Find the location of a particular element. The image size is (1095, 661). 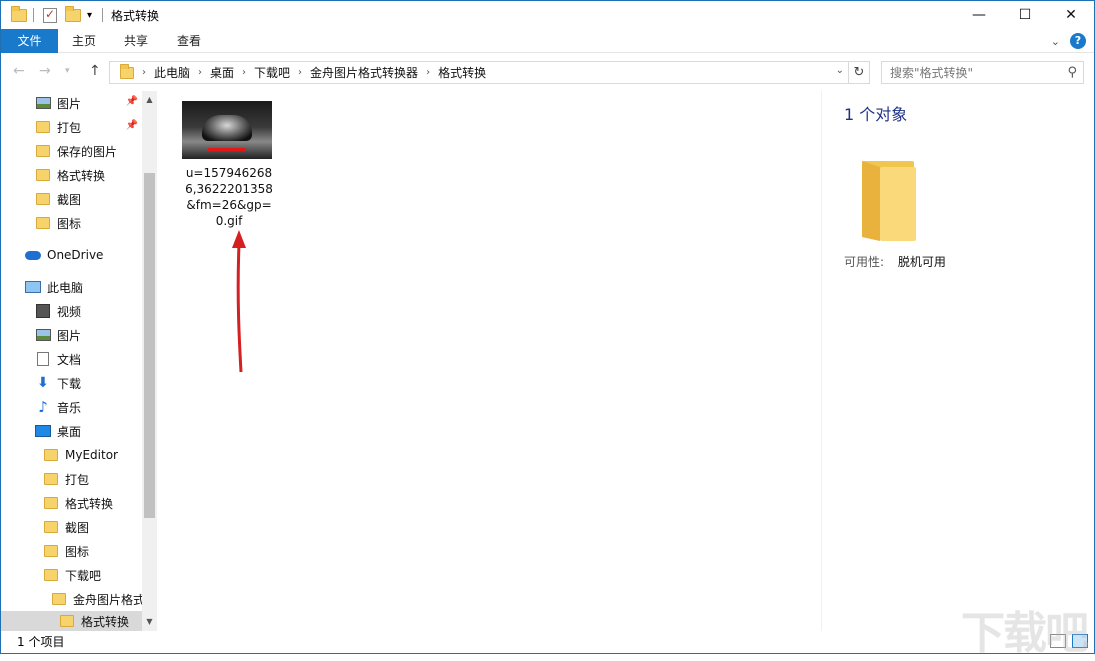

sidebar-item-downloadba: 下载吧 is located at coordinates (71, 575).